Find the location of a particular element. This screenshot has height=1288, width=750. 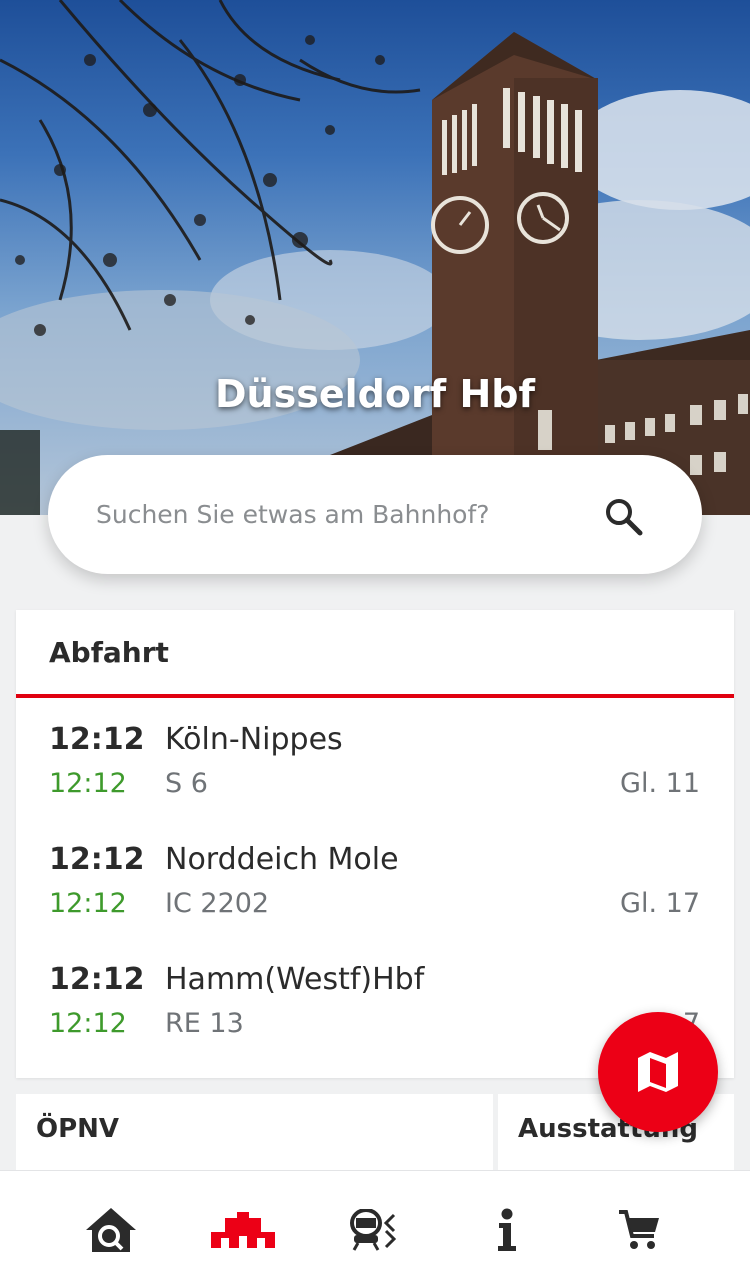

nav-info is located at coordinates (507, 1229).